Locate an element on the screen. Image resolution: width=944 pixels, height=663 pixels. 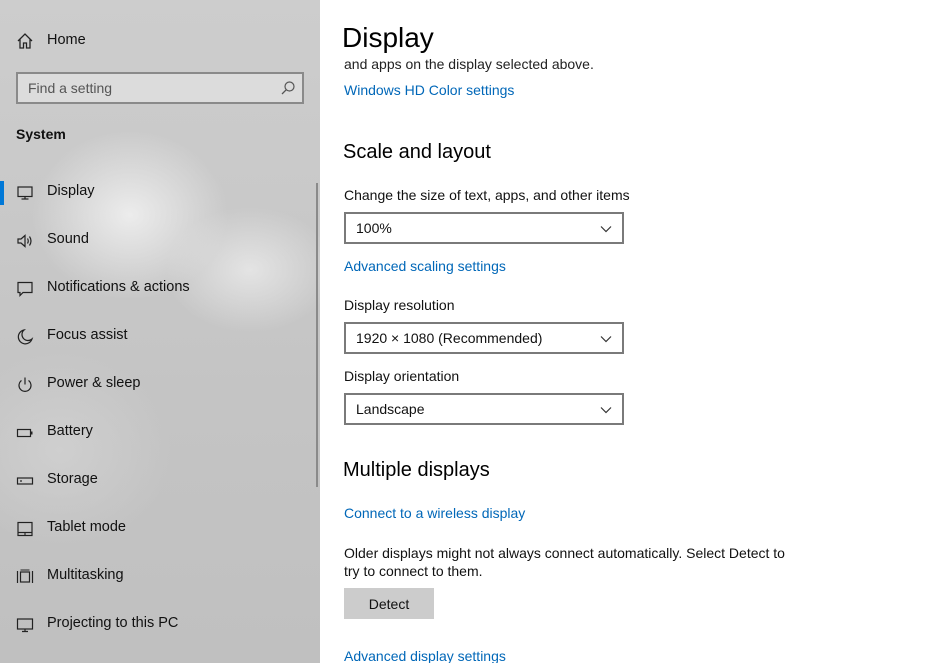
scale-value: 100% is located at coordinates (374, 228).